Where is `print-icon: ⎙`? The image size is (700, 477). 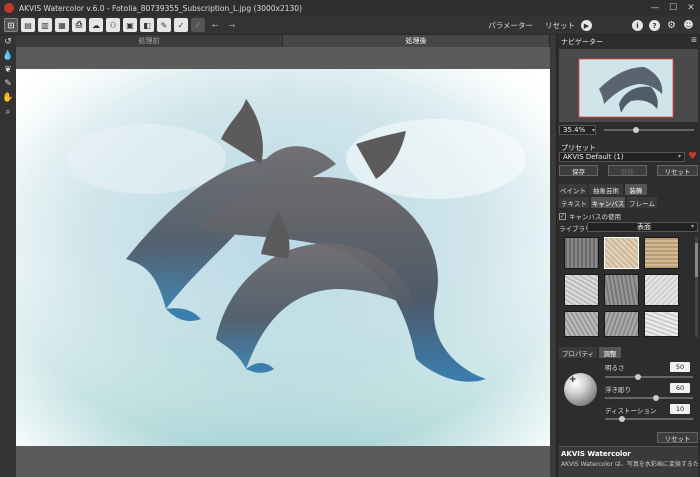
print-icon: ⎙ is located at coordinates (79, 25).